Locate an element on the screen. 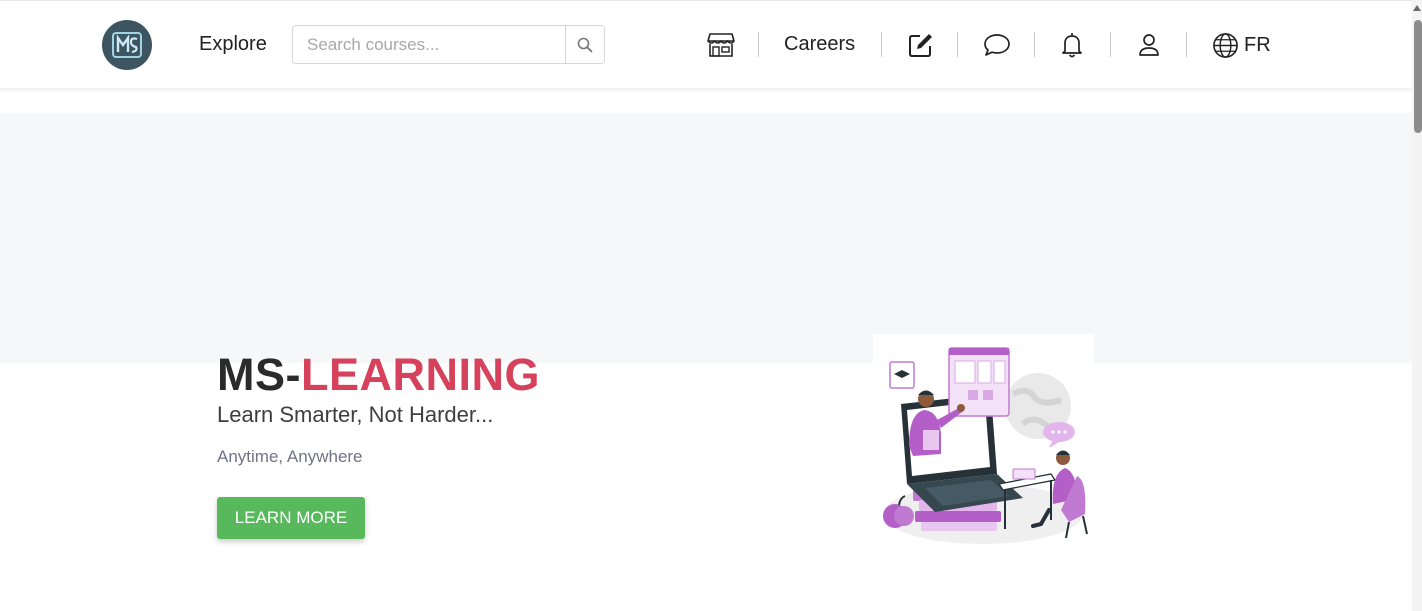 The width and height of the screenshot is (1422, 611). notifications-button is located at coordinates (1072, 45).